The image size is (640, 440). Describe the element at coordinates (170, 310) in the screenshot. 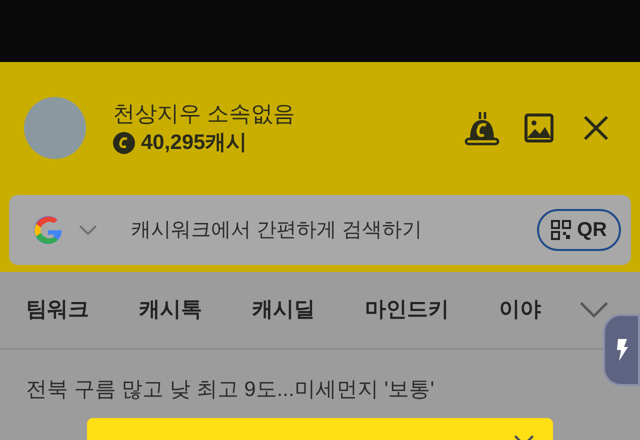

I see `category-tab: 캐시톡` at that location.